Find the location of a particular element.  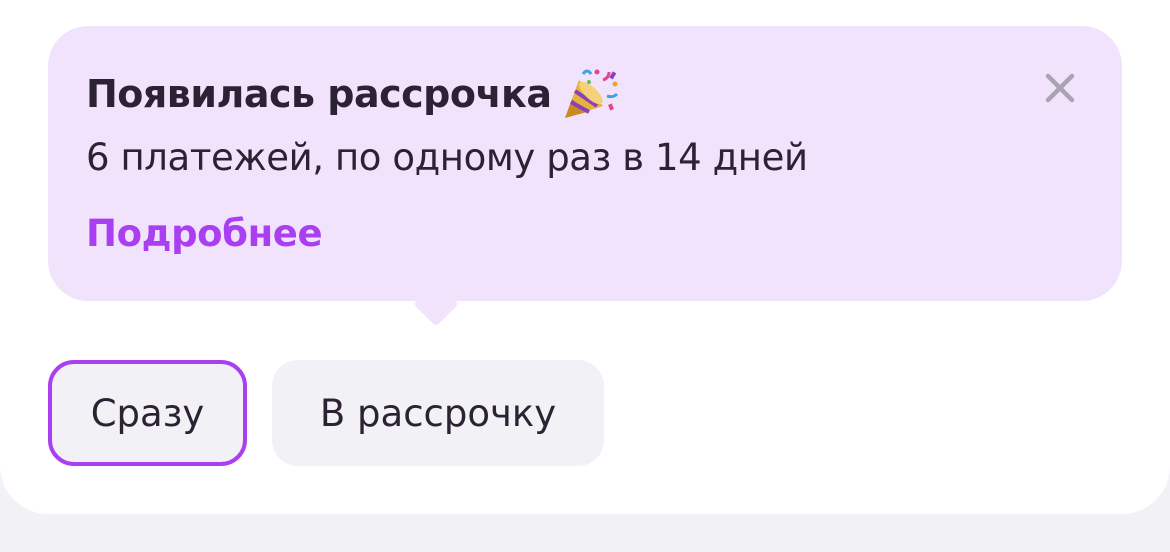

pay-installment-option: В рассрочку is located at coordinates (438, 413).